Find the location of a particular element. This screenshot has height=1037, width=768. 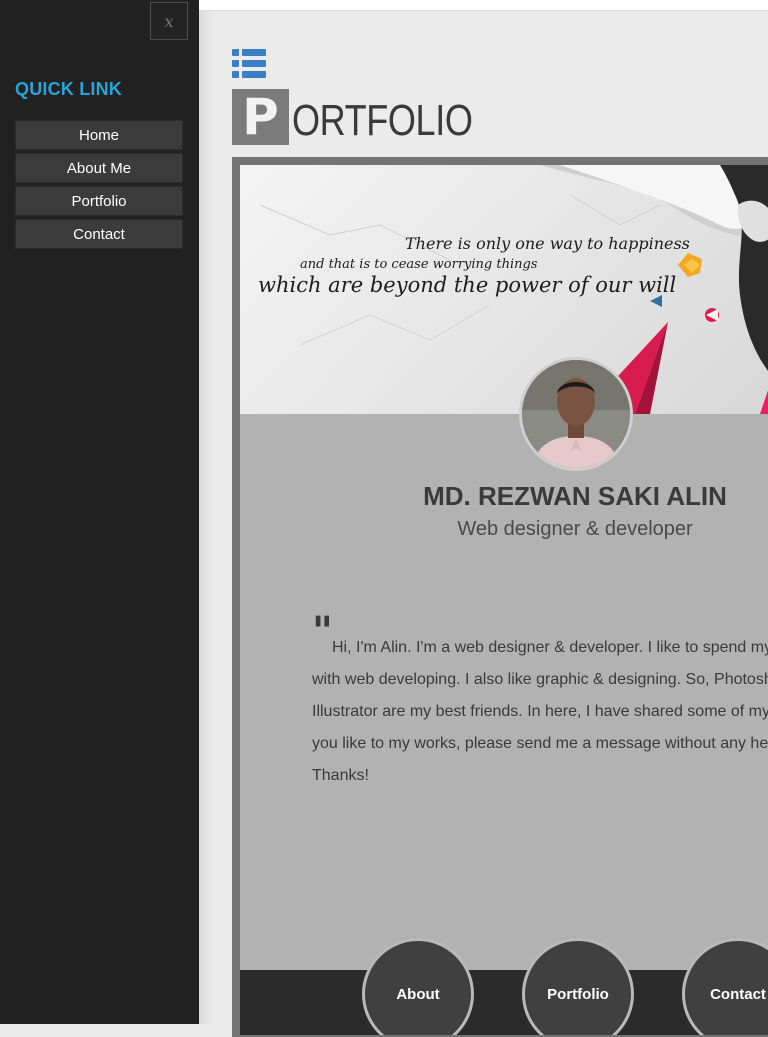

quick-link-title: QUICK LINK is located at coordinates (68, 89).